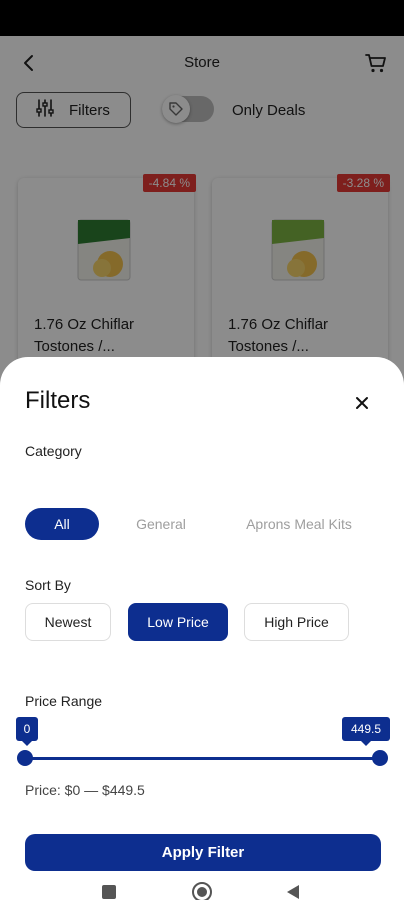 The width and height of the screenshot is (404, 900). What do you see at coordinates (362, 403) in the screenshot?
I see `close-icon` at bounding box center [362, 403].